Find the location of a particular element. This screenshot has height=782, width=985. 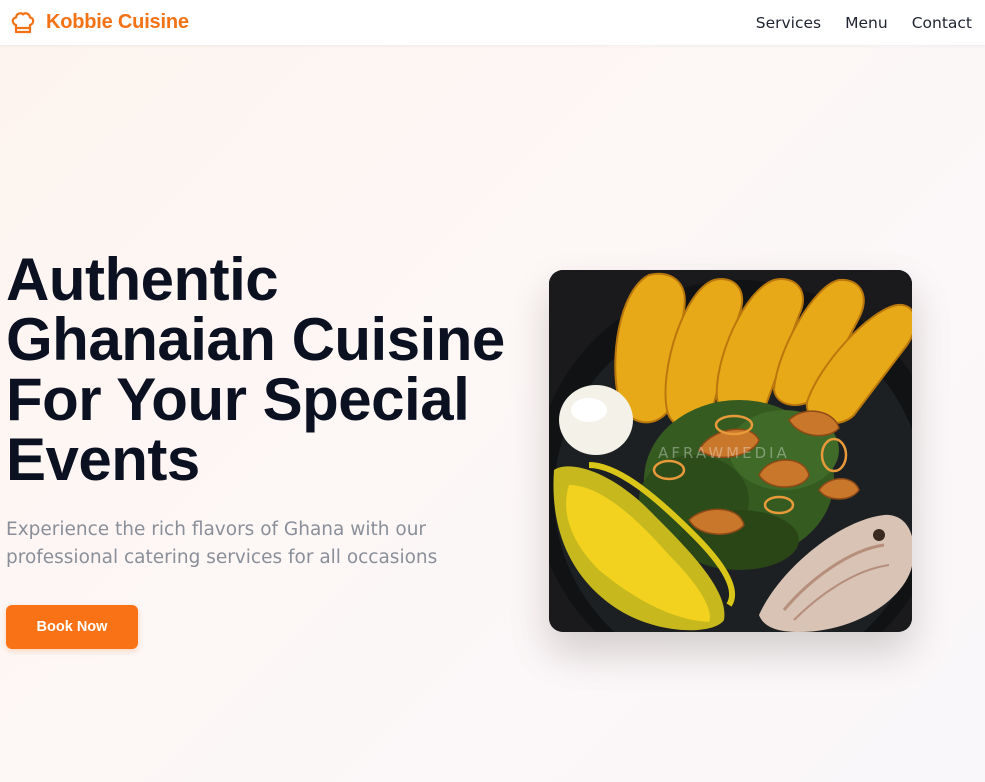

nav-services-link: Services is located at coordinates (788, 23).